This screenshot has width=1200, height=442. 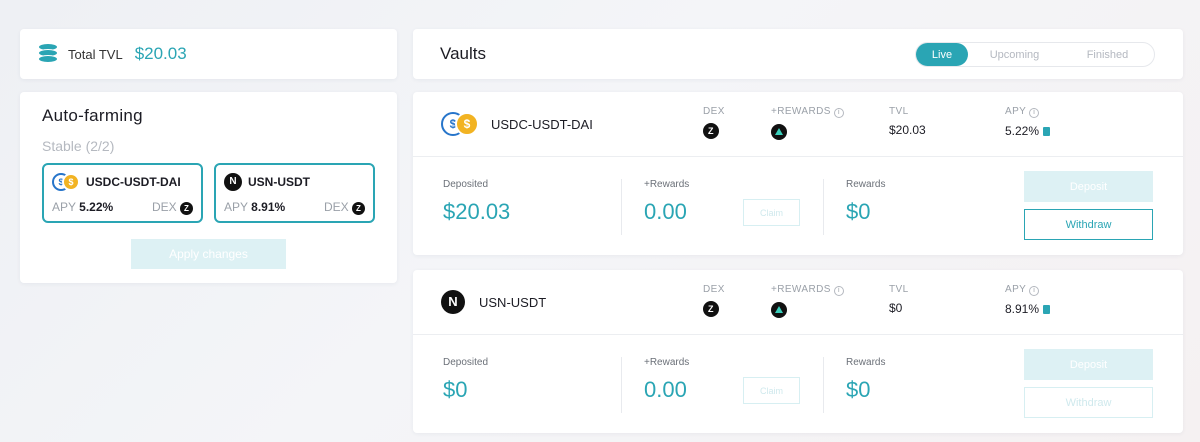 I want to click on pool-name: USDC-USDT-DAI, so click(x=133, y=182).